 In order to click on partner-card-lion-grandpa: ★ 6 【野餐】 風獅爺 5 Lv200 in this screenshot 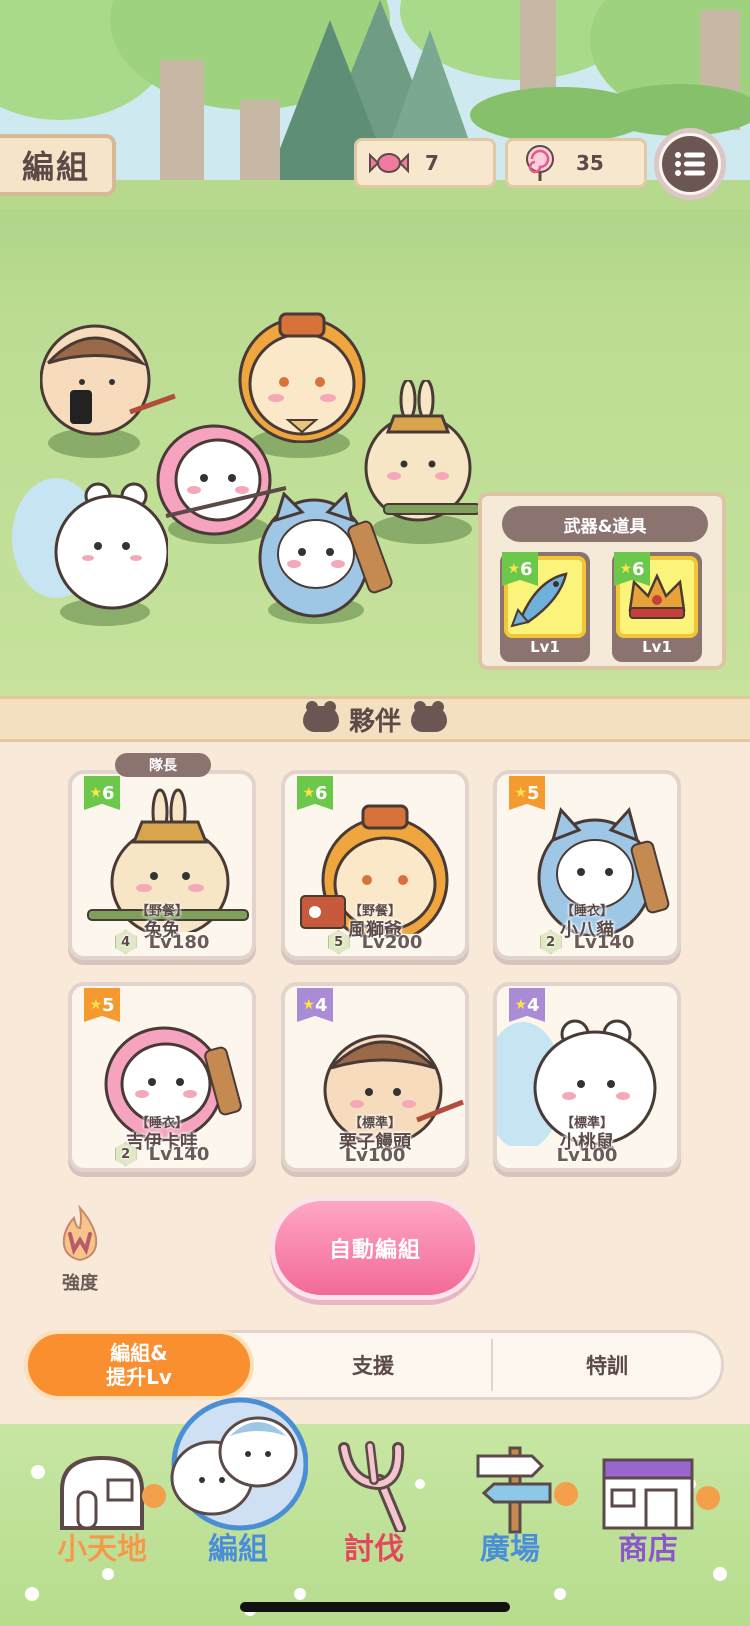, I will do `click(375, 865)`.